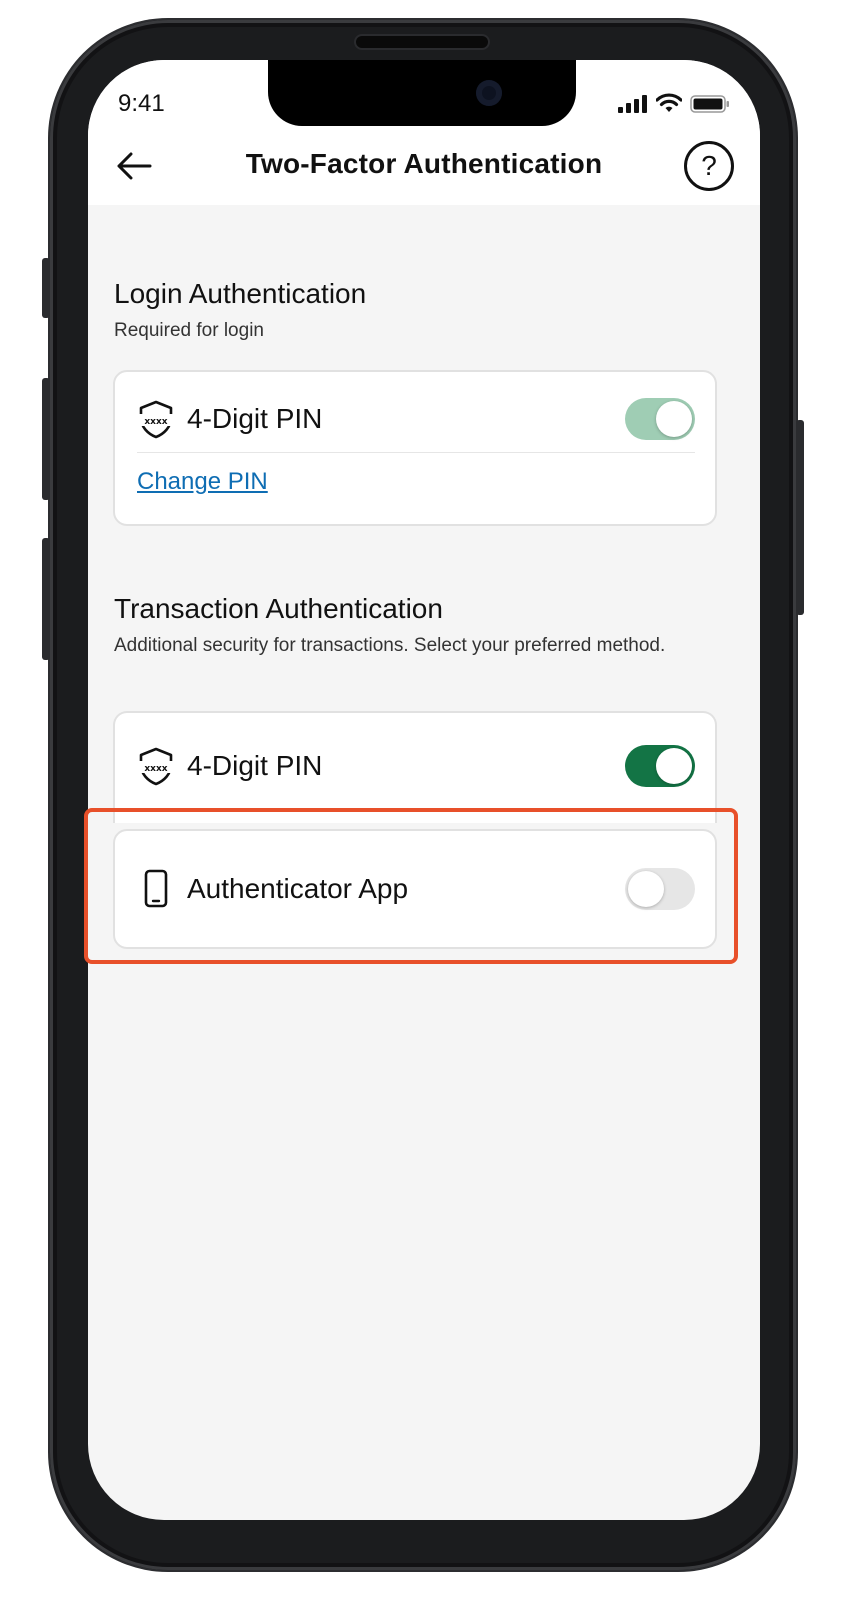  I want to click on login-pin-row: xxxx 4-Digit PIN, so click(416, 419).